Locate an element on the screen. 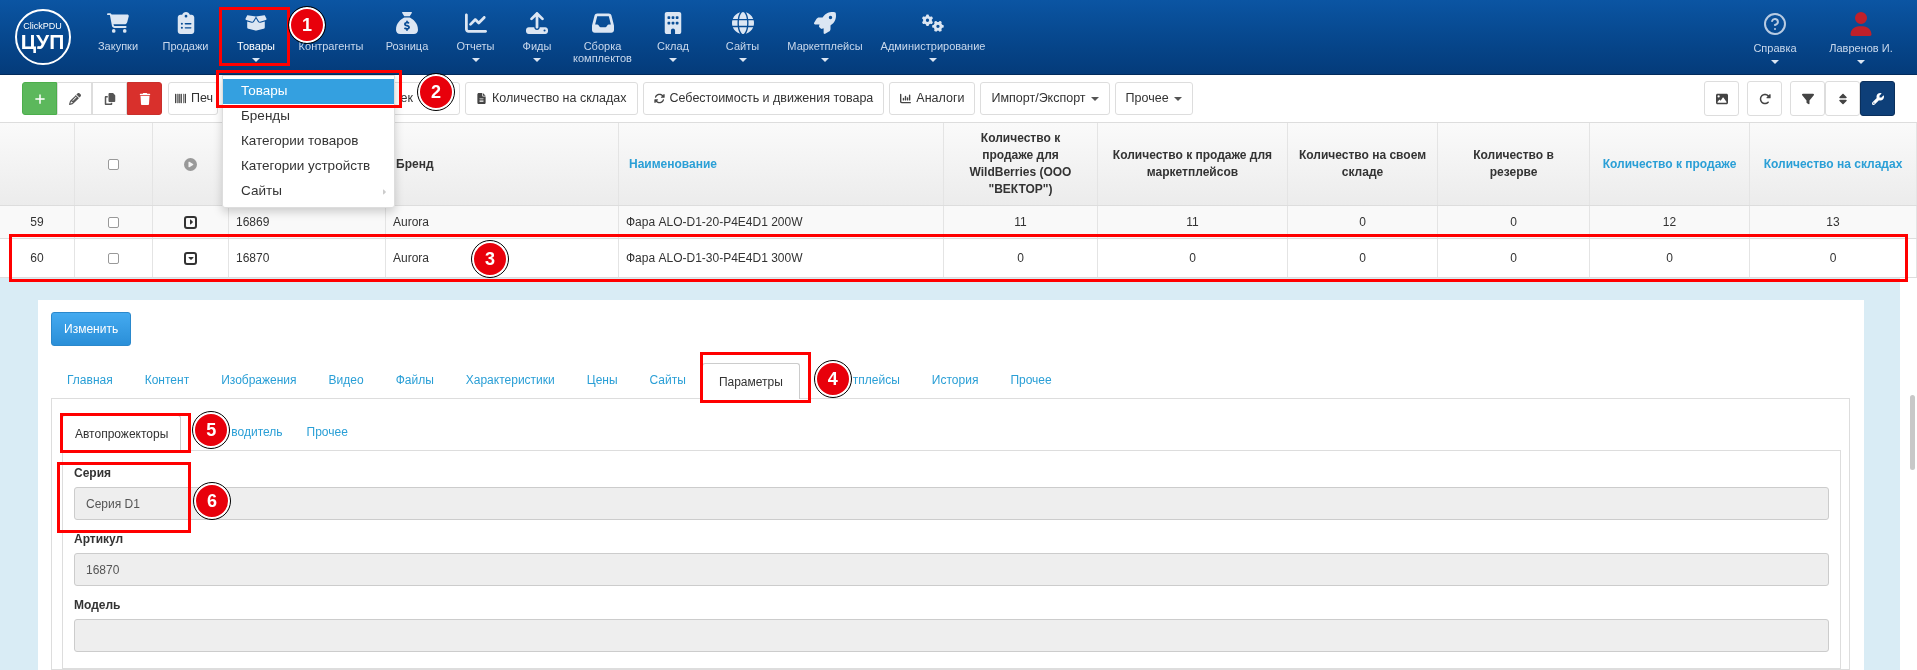  nav-item: Сайты is located at coordinates (742, 46).